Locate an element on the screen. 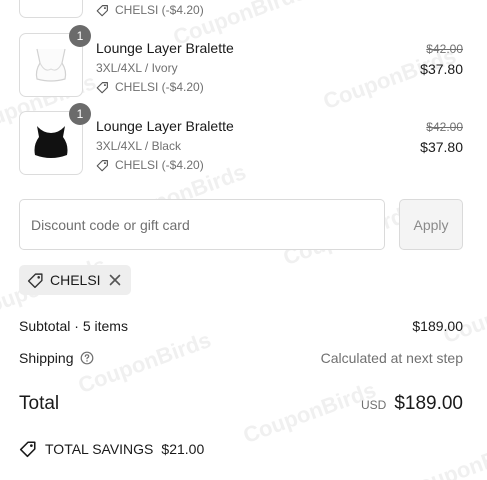 This screenshot has width=487, height=480. question-circle-icon is located at coordinates (87, 358).